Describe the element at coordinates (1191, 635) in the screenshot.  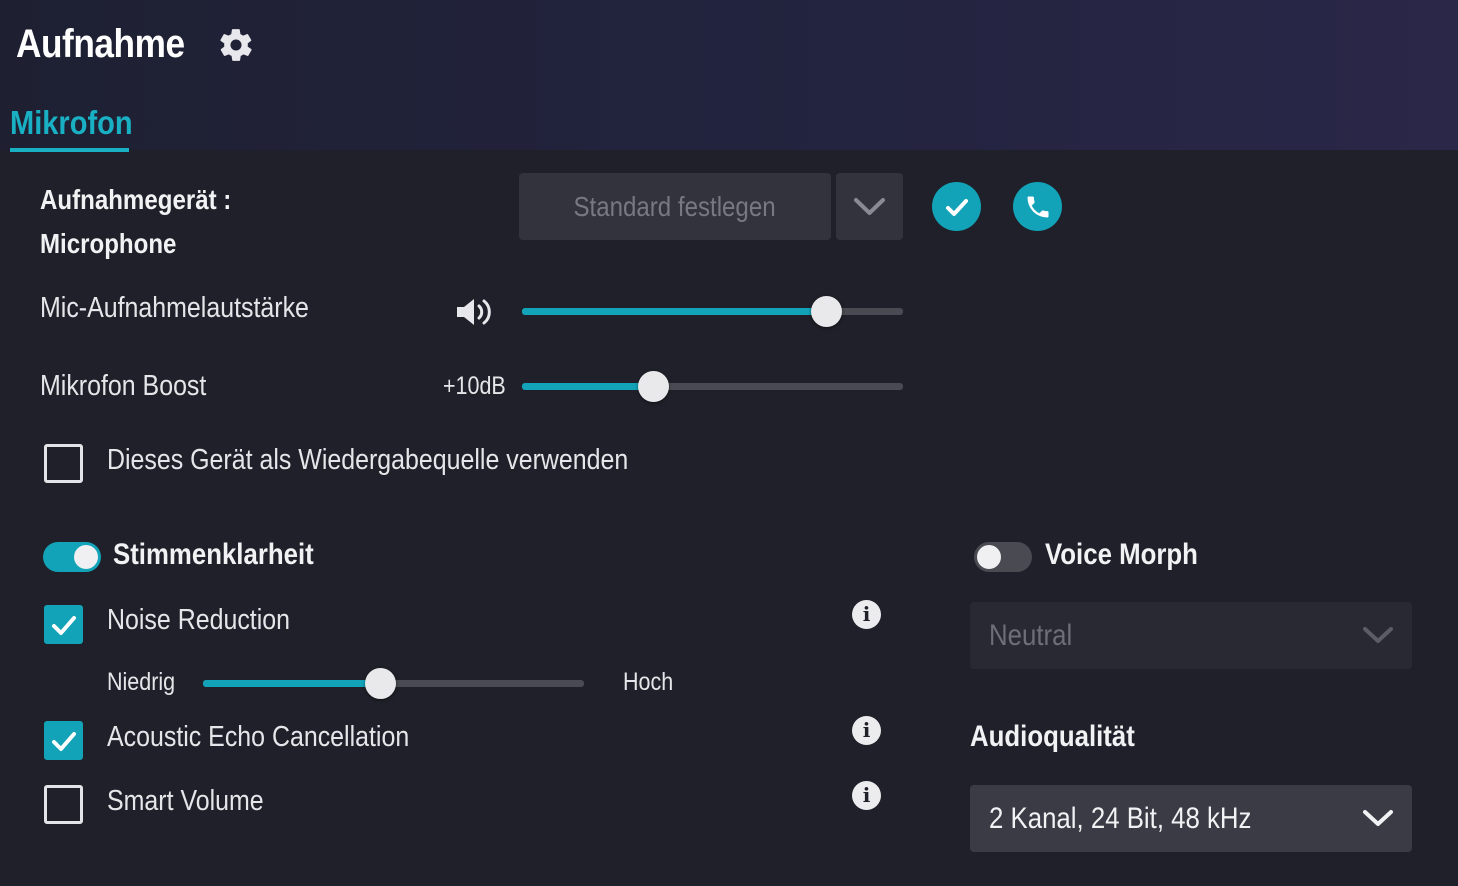
I see `voice-morph-preset-select: Neutral` at that location.